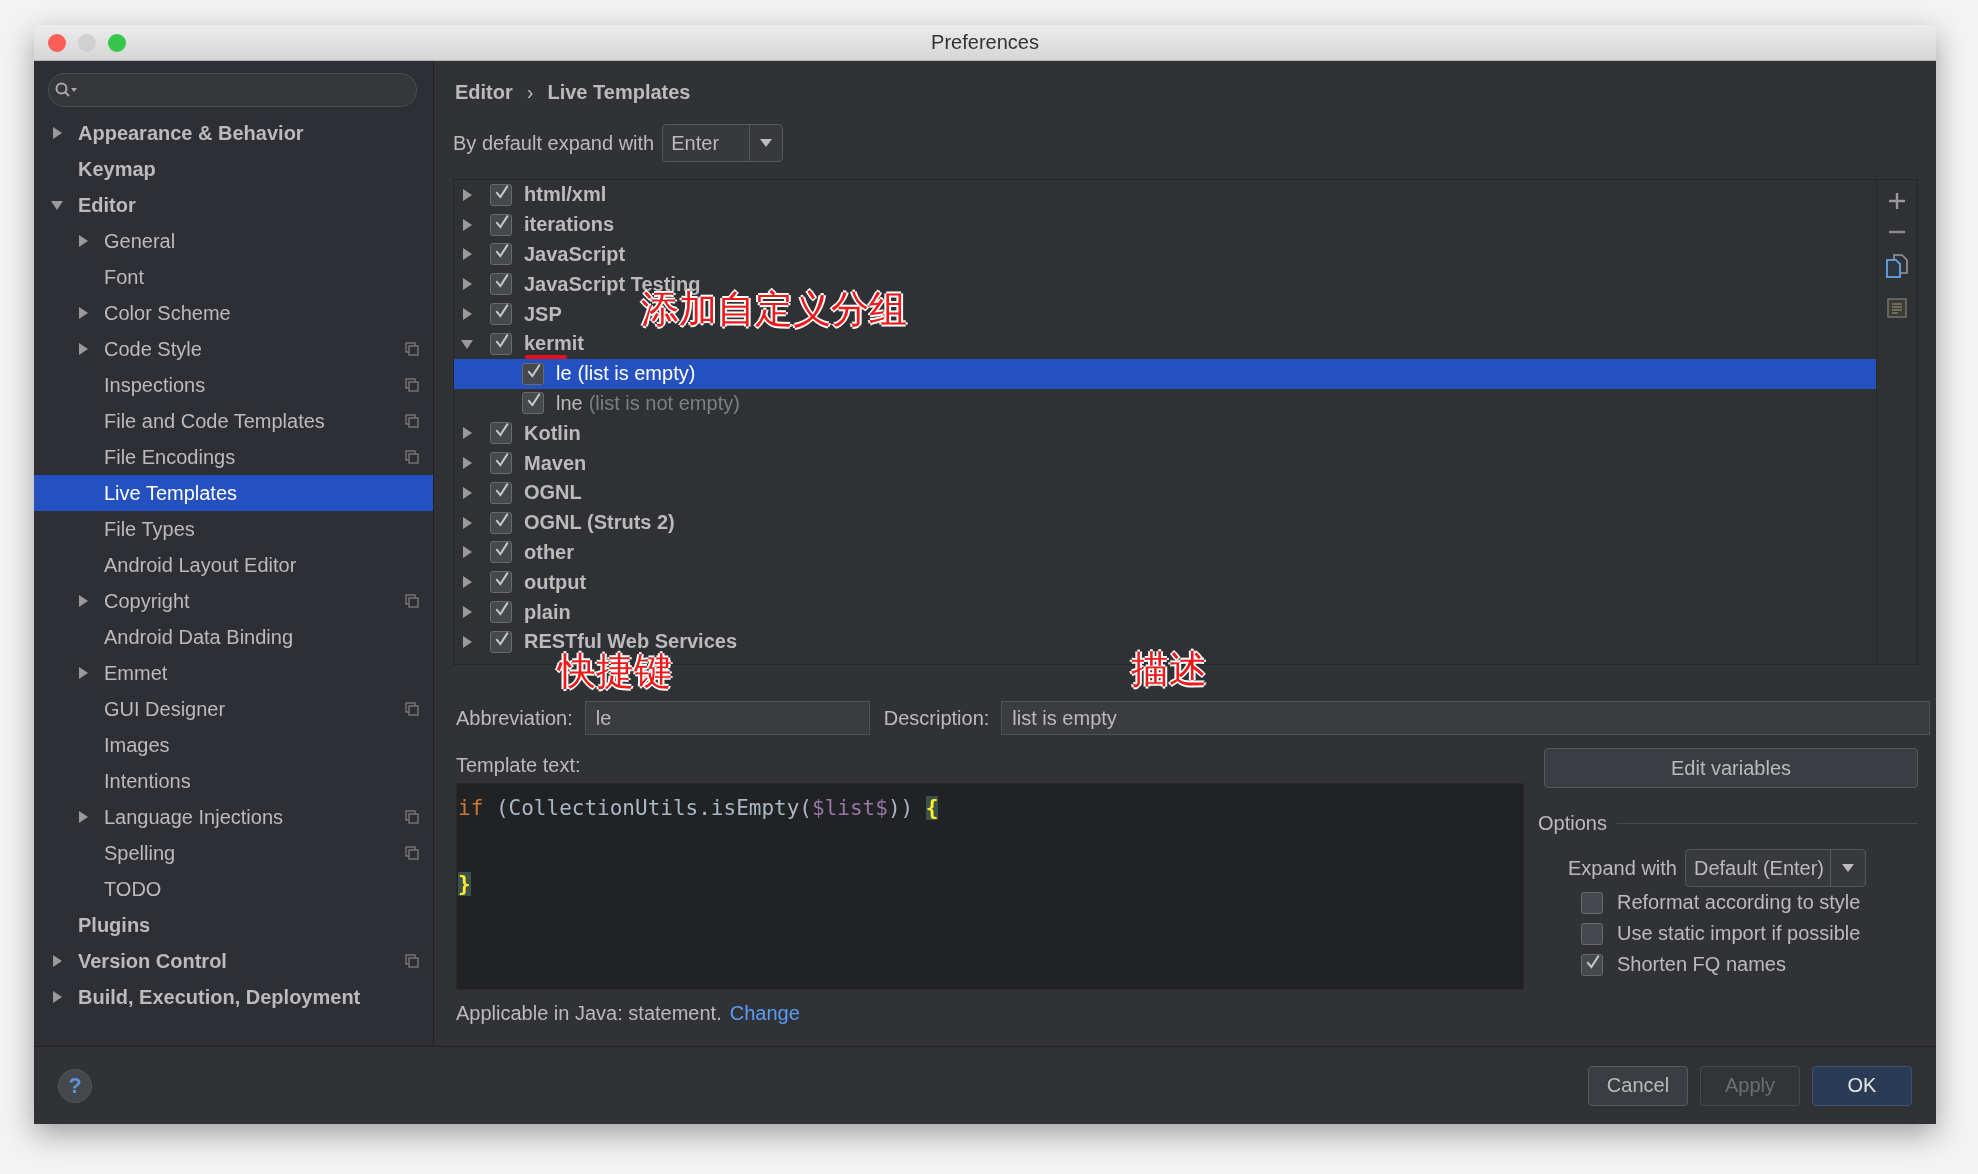 Image resolution: width=1978 pixels, height=1174 pixels. What do you see at coordinates (1739, 902) in the screenshot?
I see `checkbox-label: Reformat according to style` at bounding box center [1739, 902].